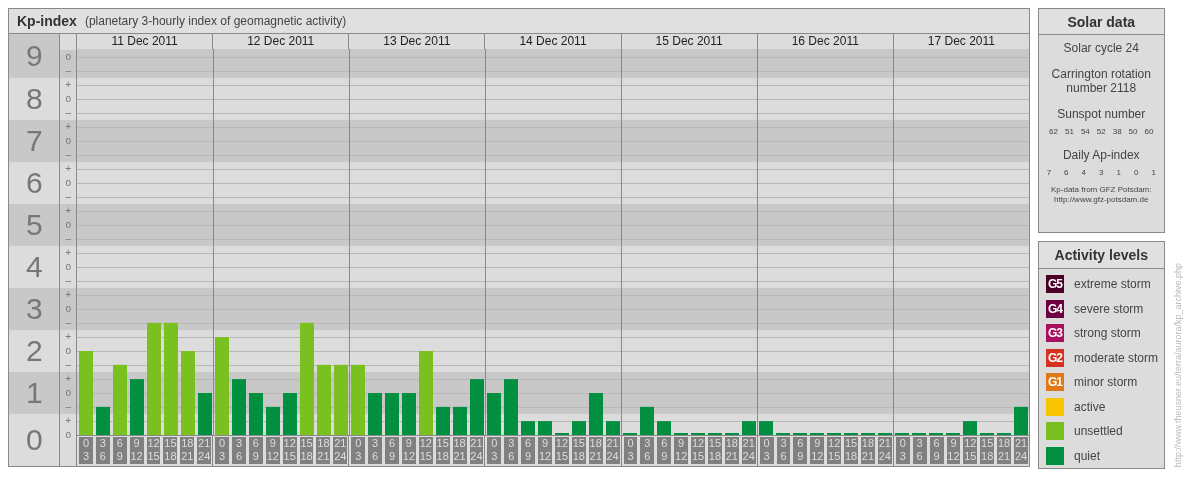 The image size is (1184, 480). Describe the element at coordinates (1049, 172) in the screenshot. I see `ap-index-value: 7` at that location.